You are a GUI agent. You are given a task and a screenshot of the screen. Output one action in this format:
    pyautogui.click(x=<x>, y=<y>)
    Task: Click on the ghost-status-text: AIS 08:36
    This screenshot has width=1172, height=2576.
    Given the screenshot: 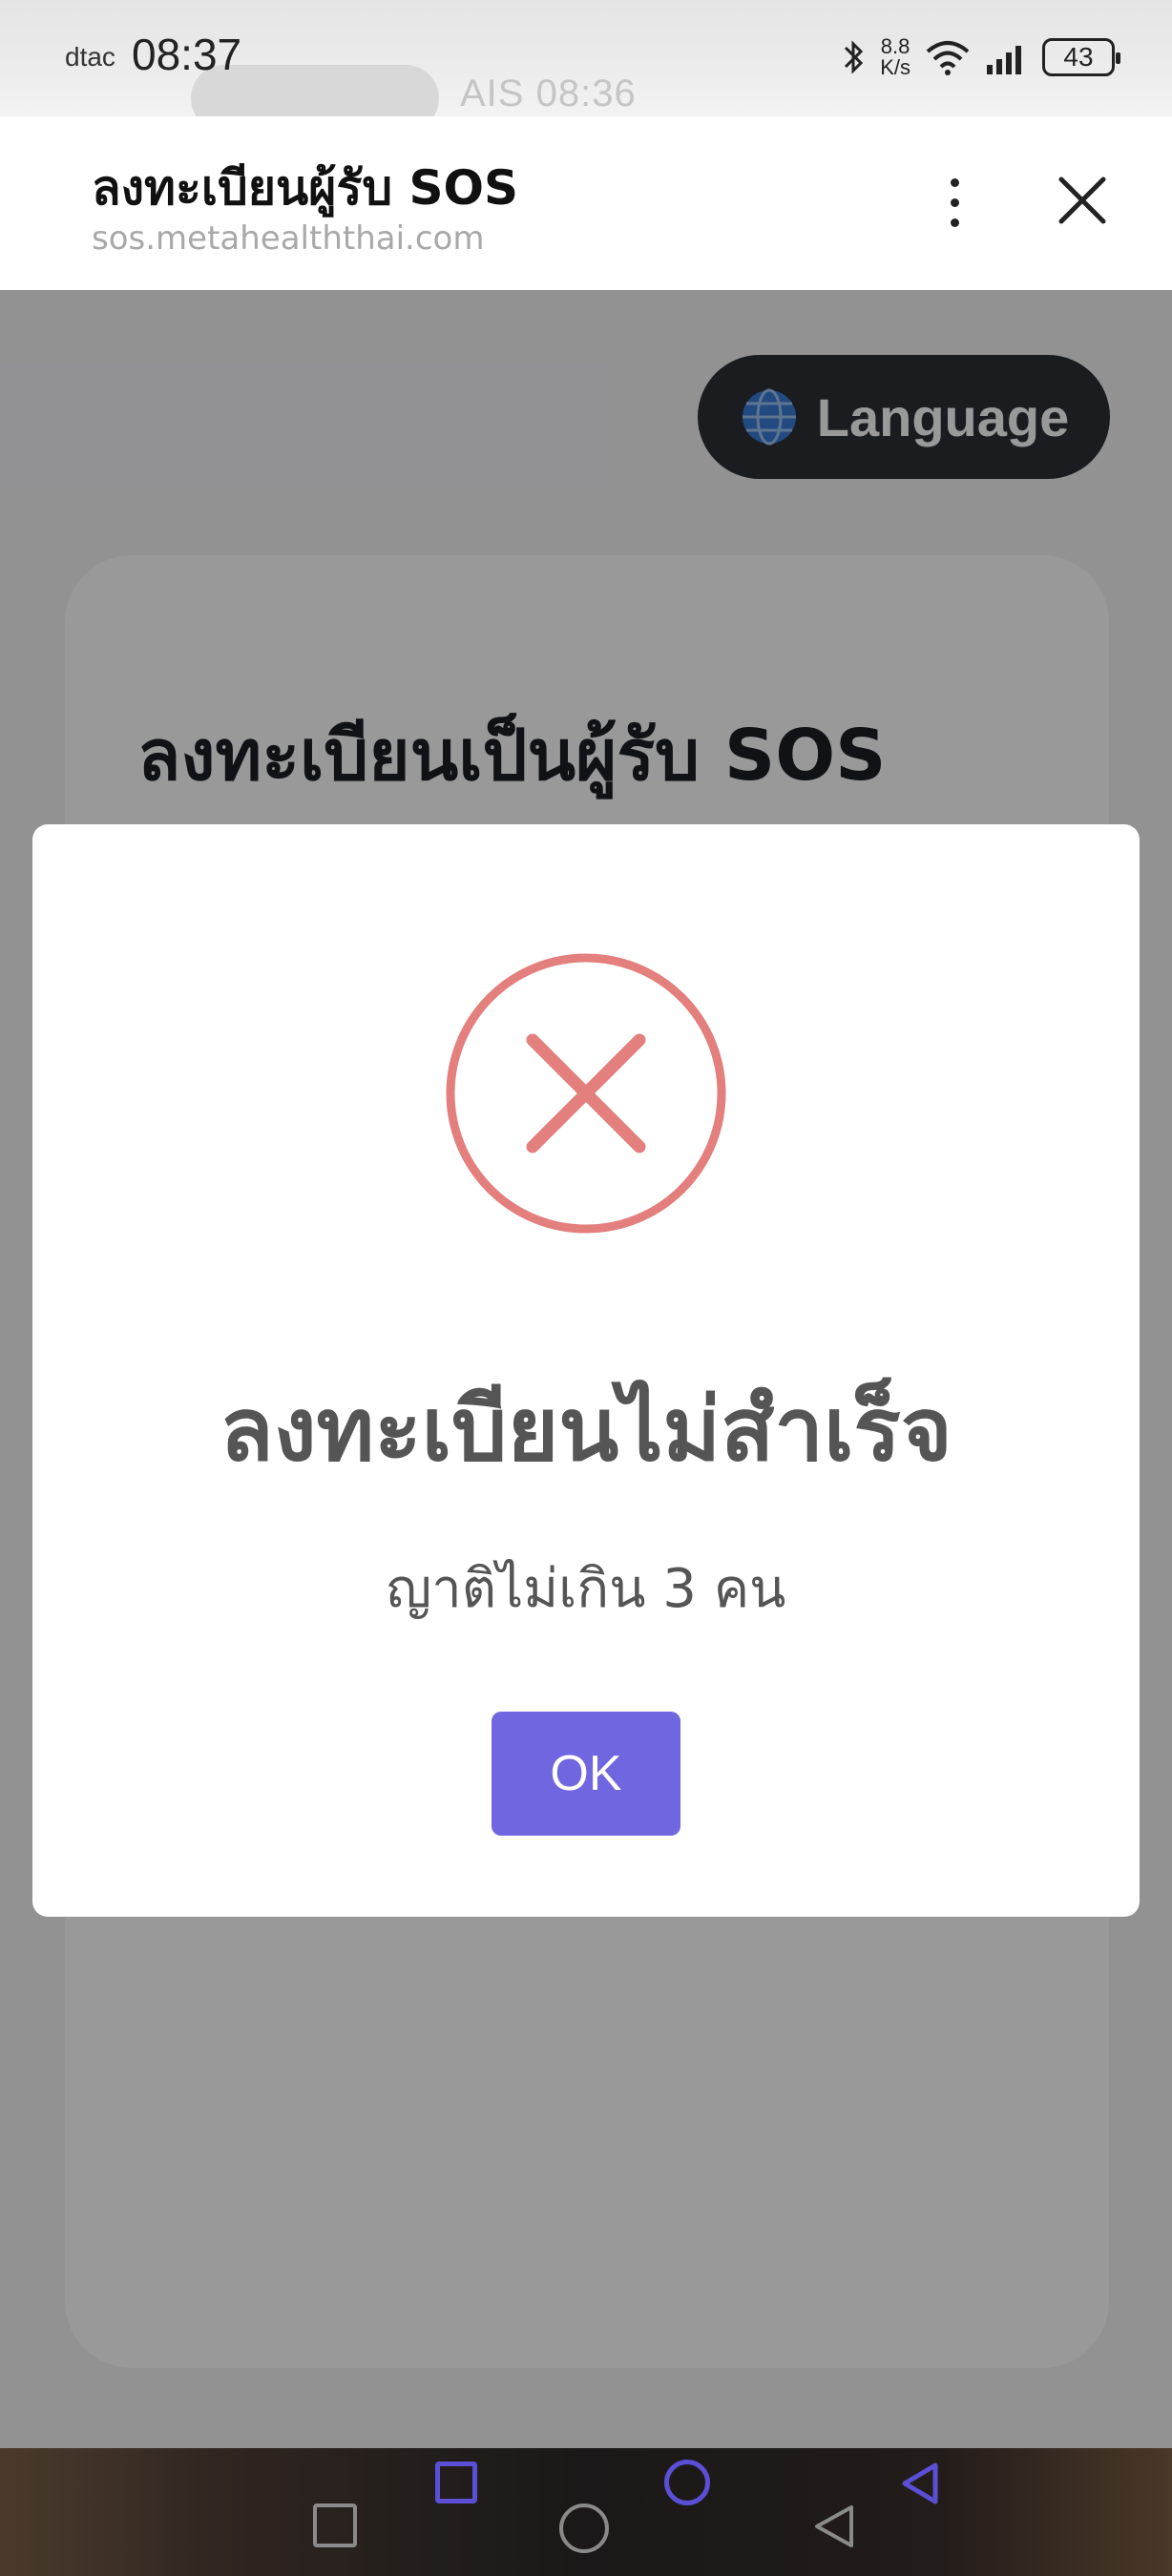 What is the action you would take?
    pyautogui.click(x=548, y=93)
    